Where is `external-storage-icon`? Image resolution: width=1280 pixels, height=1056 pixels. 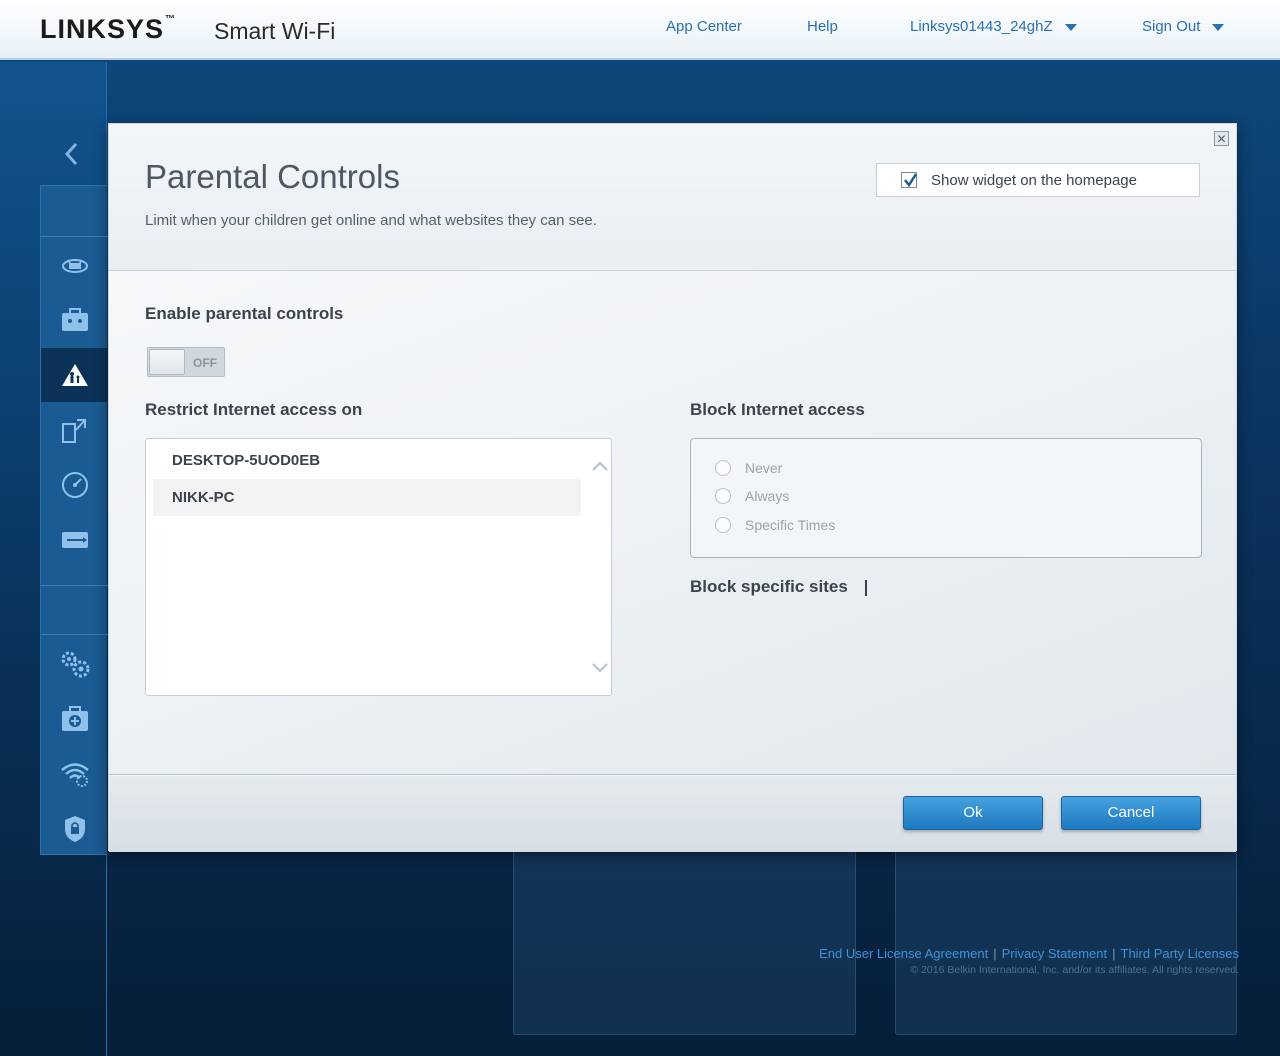
external-storage-icon is located at coordinates (74, 540).